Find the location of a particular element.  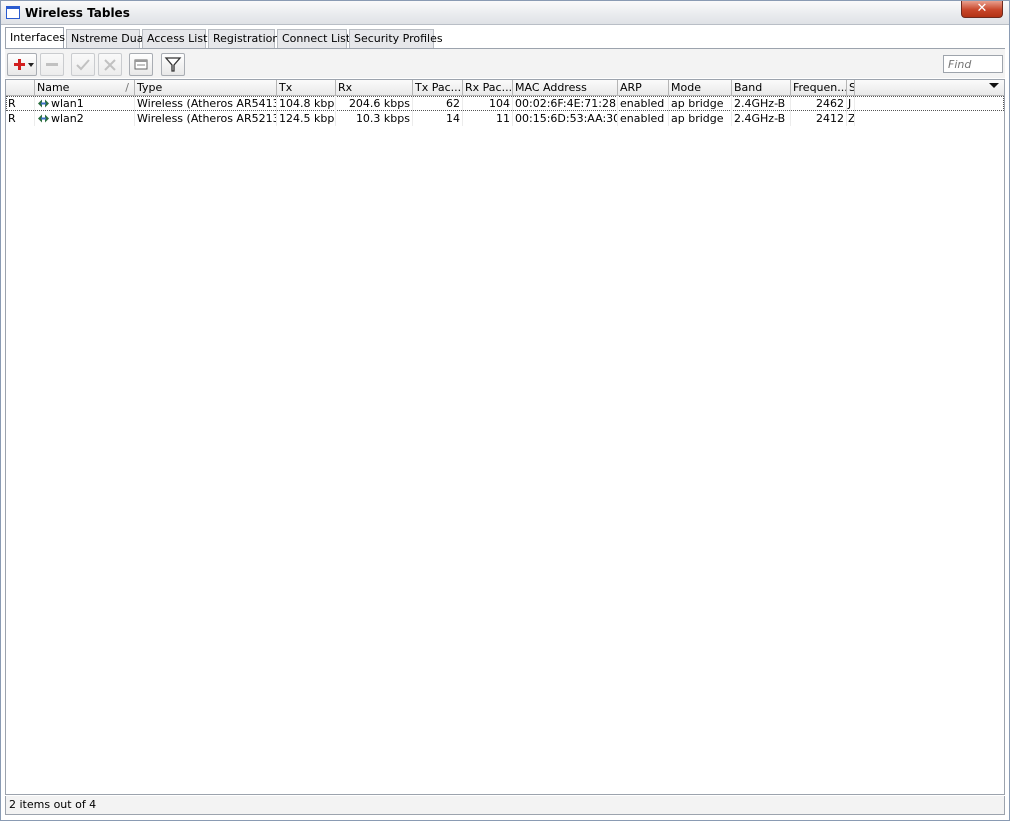

column-header-flags is located at coordinates (20, 88).